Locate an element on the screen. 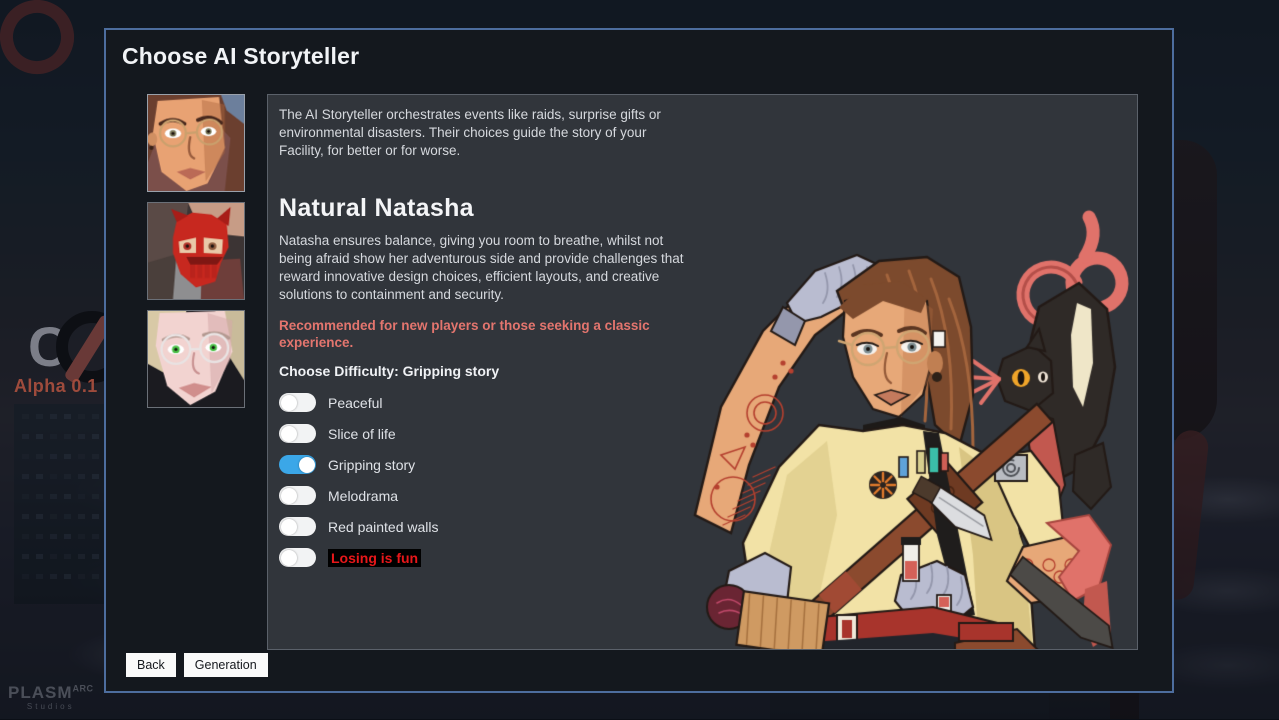  difficulty-option-row: Red painted walls is located at coordinates (484, 526).